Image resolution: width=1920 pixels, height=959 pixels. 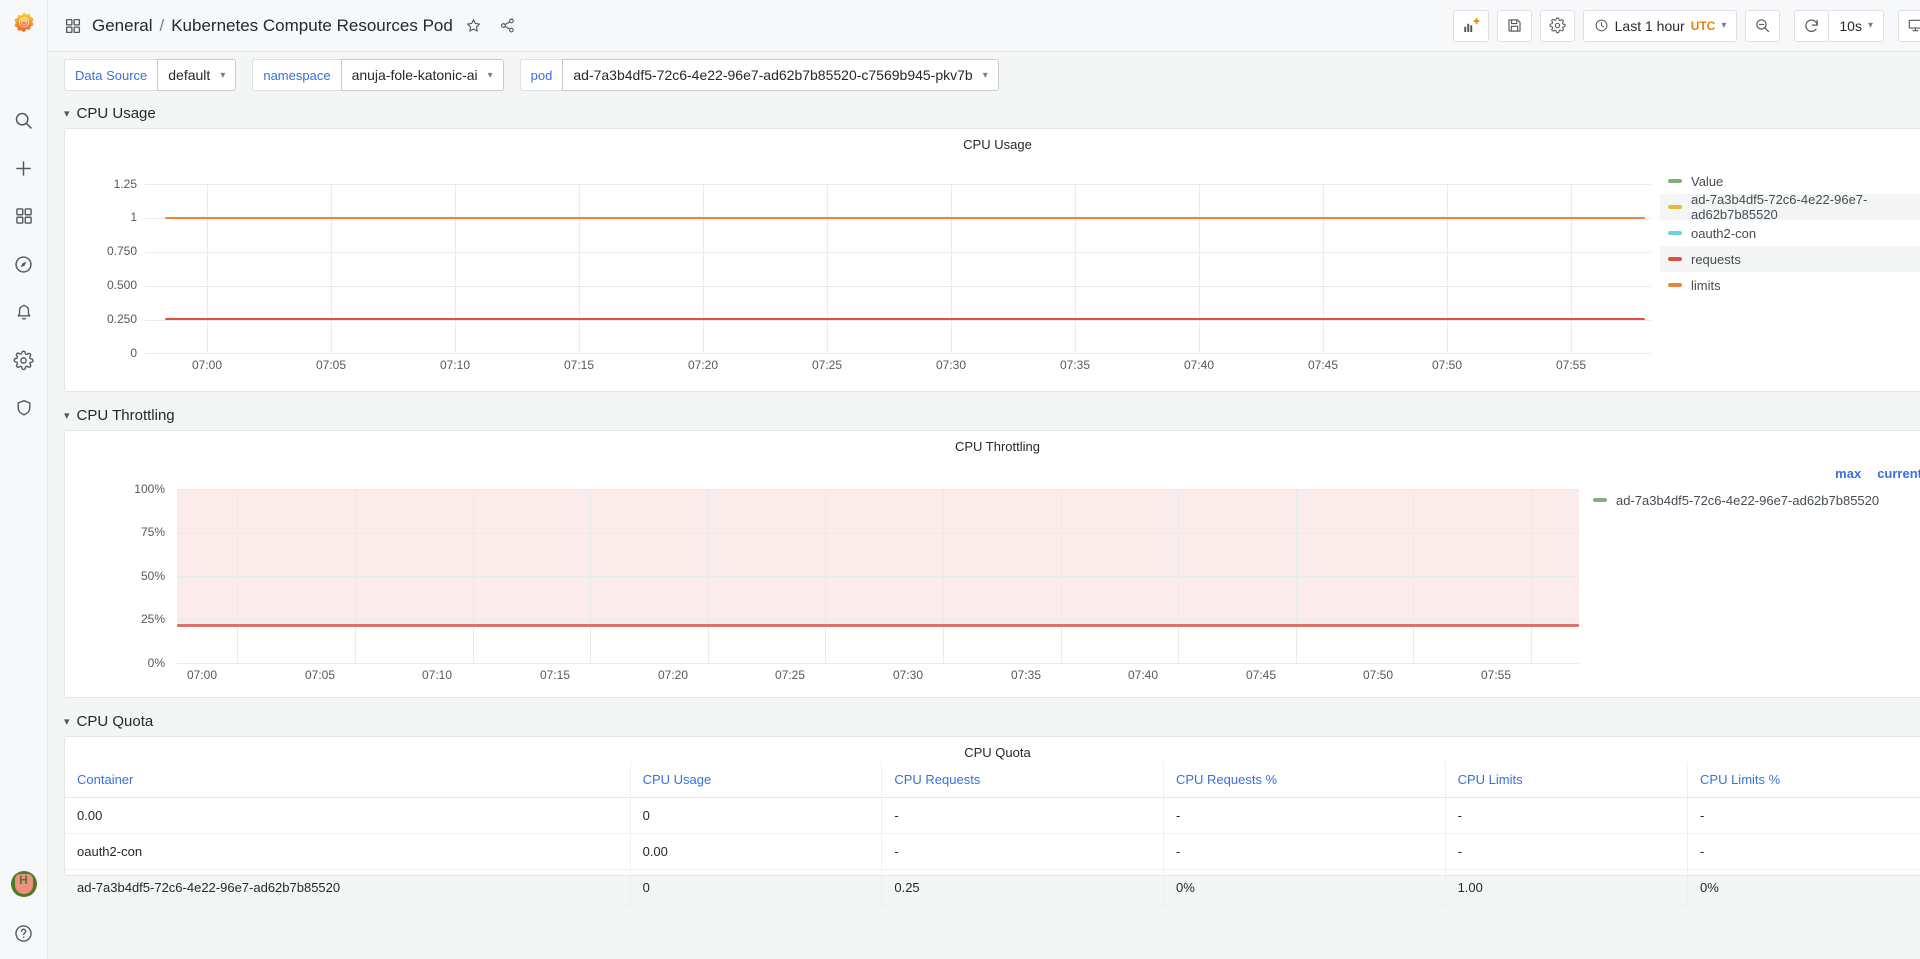 What do you see at coordinates (541, 75) in the screenshot?
I see `variable-label: pod` at bounding box center [541, 75].